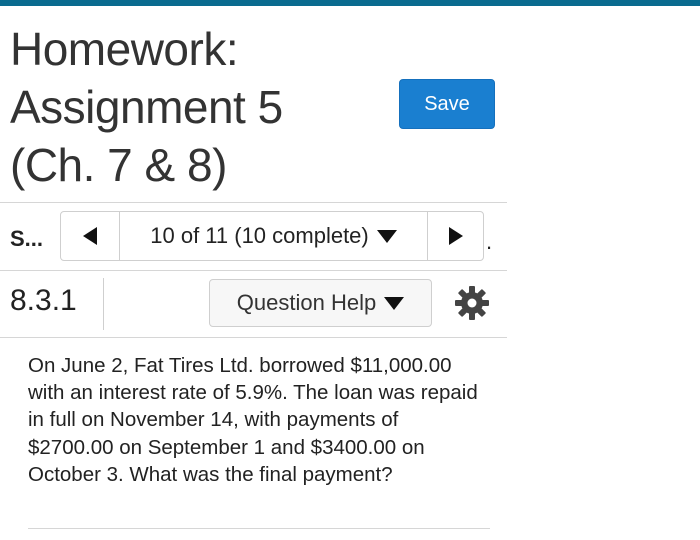 The height and width of the screenshot is (540, 700). I want to click on right-triangle-icon, so click(456, 236).